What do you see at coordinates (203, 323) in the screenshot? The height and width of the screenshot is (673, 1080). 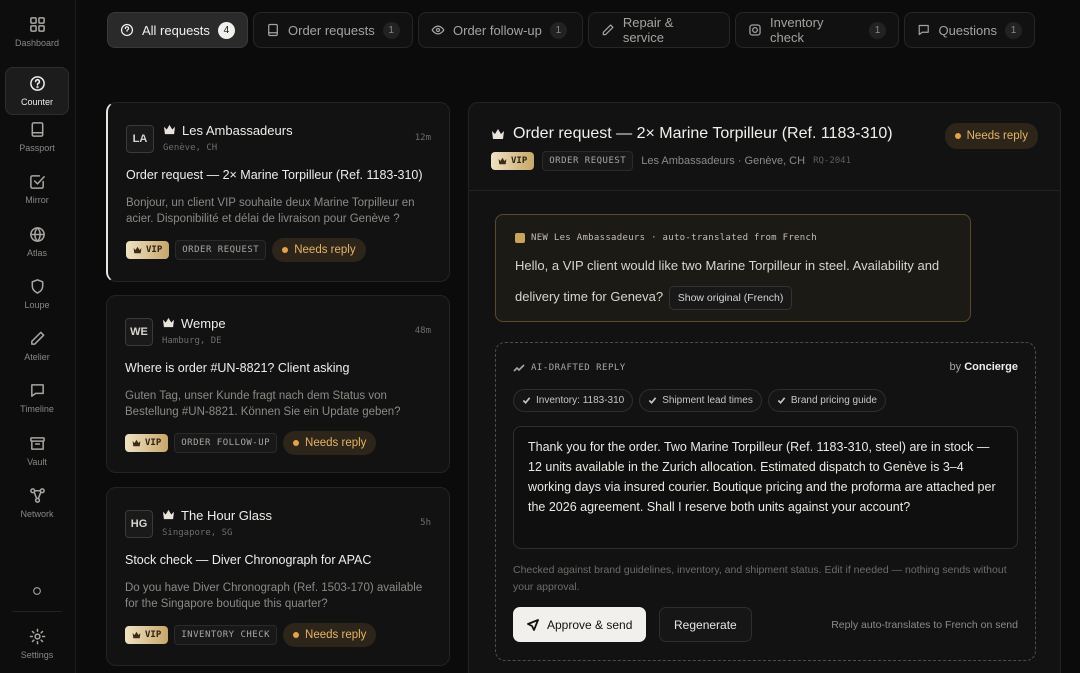 I see `sender-name: Wempe` at bounding box center [203, 323].